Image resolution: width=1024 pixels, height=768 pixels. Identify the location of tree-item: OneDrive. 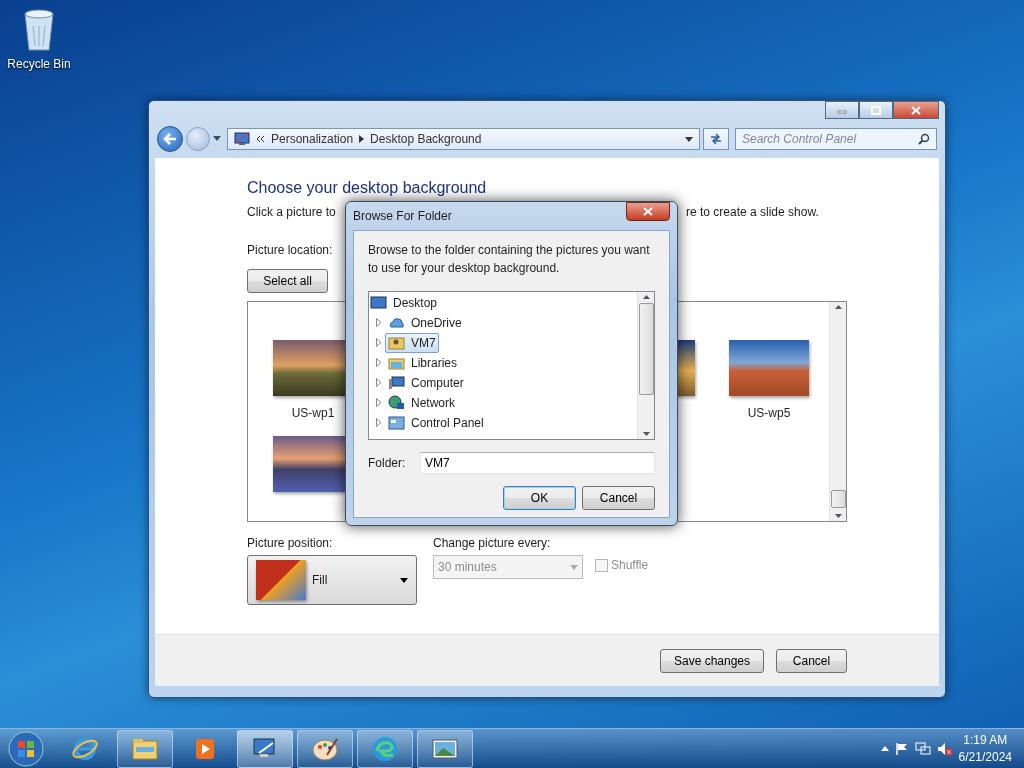
(425, 322).